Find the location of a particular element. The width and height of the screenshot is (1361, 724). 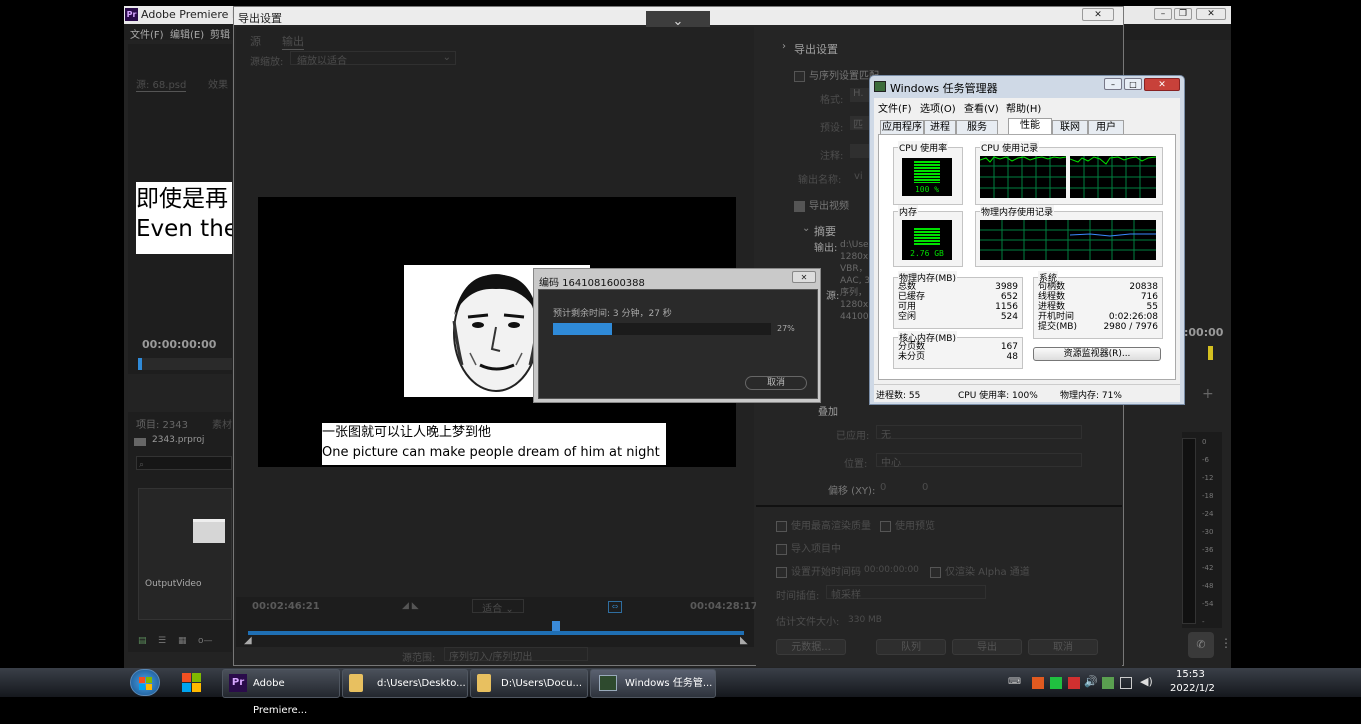

volume-icon: 🔊 is located at coordinates (1091, 681).